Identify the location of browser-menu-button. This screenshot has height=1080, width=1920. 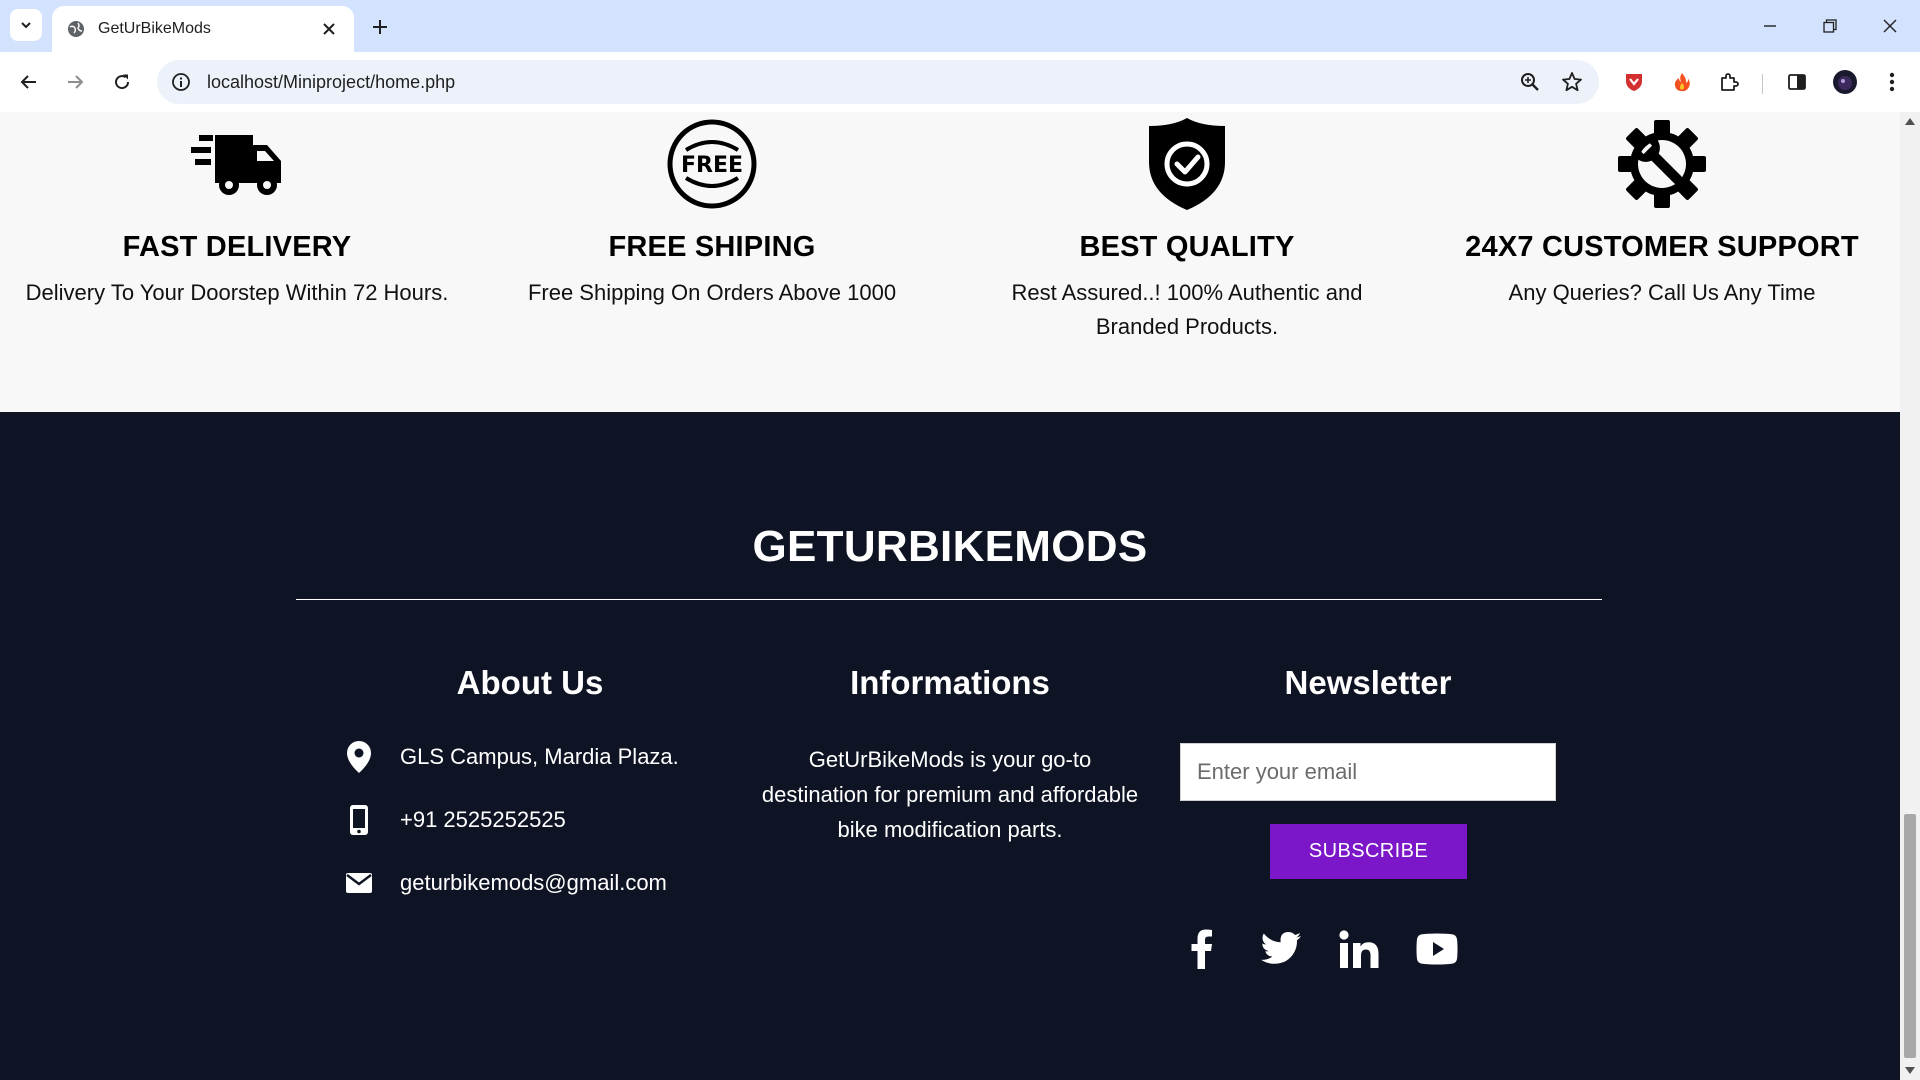
(1892, 82).